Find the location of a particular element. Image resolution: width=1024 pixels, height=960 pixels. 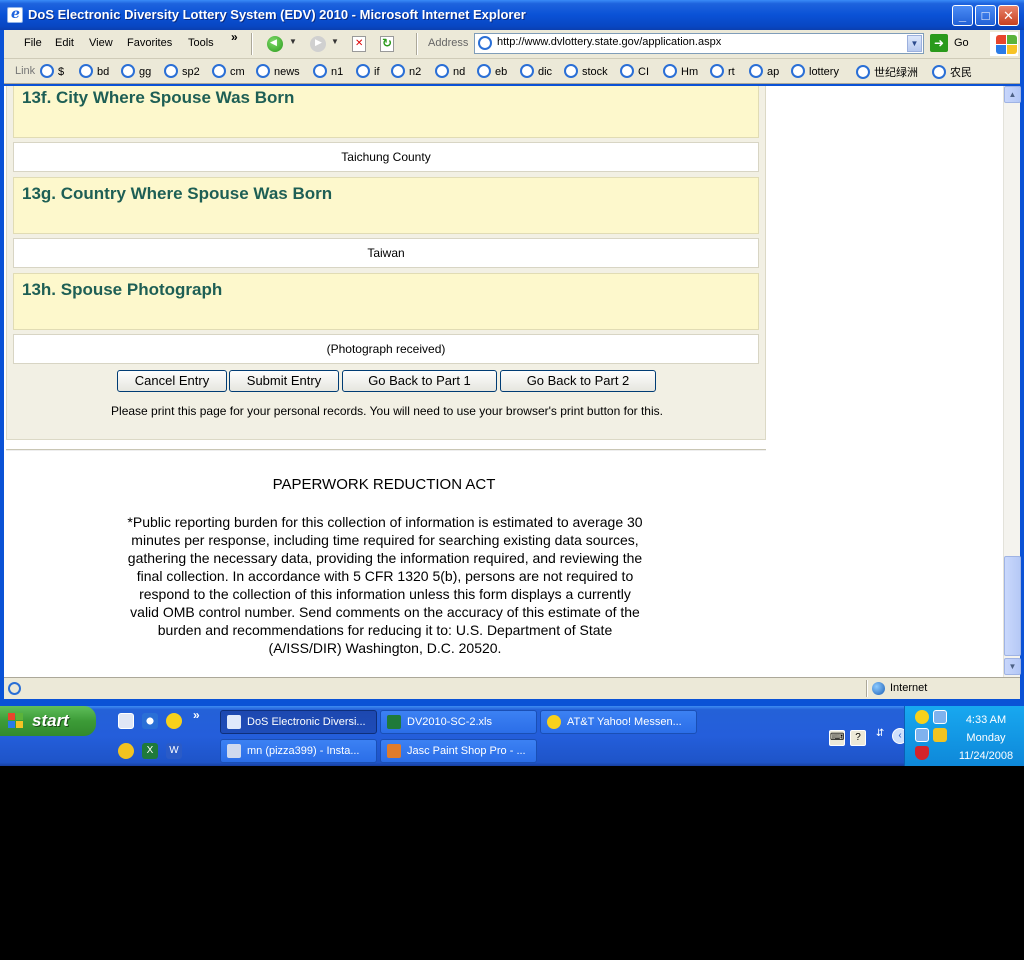

links-label: Link is located at coordinates (25, 71).